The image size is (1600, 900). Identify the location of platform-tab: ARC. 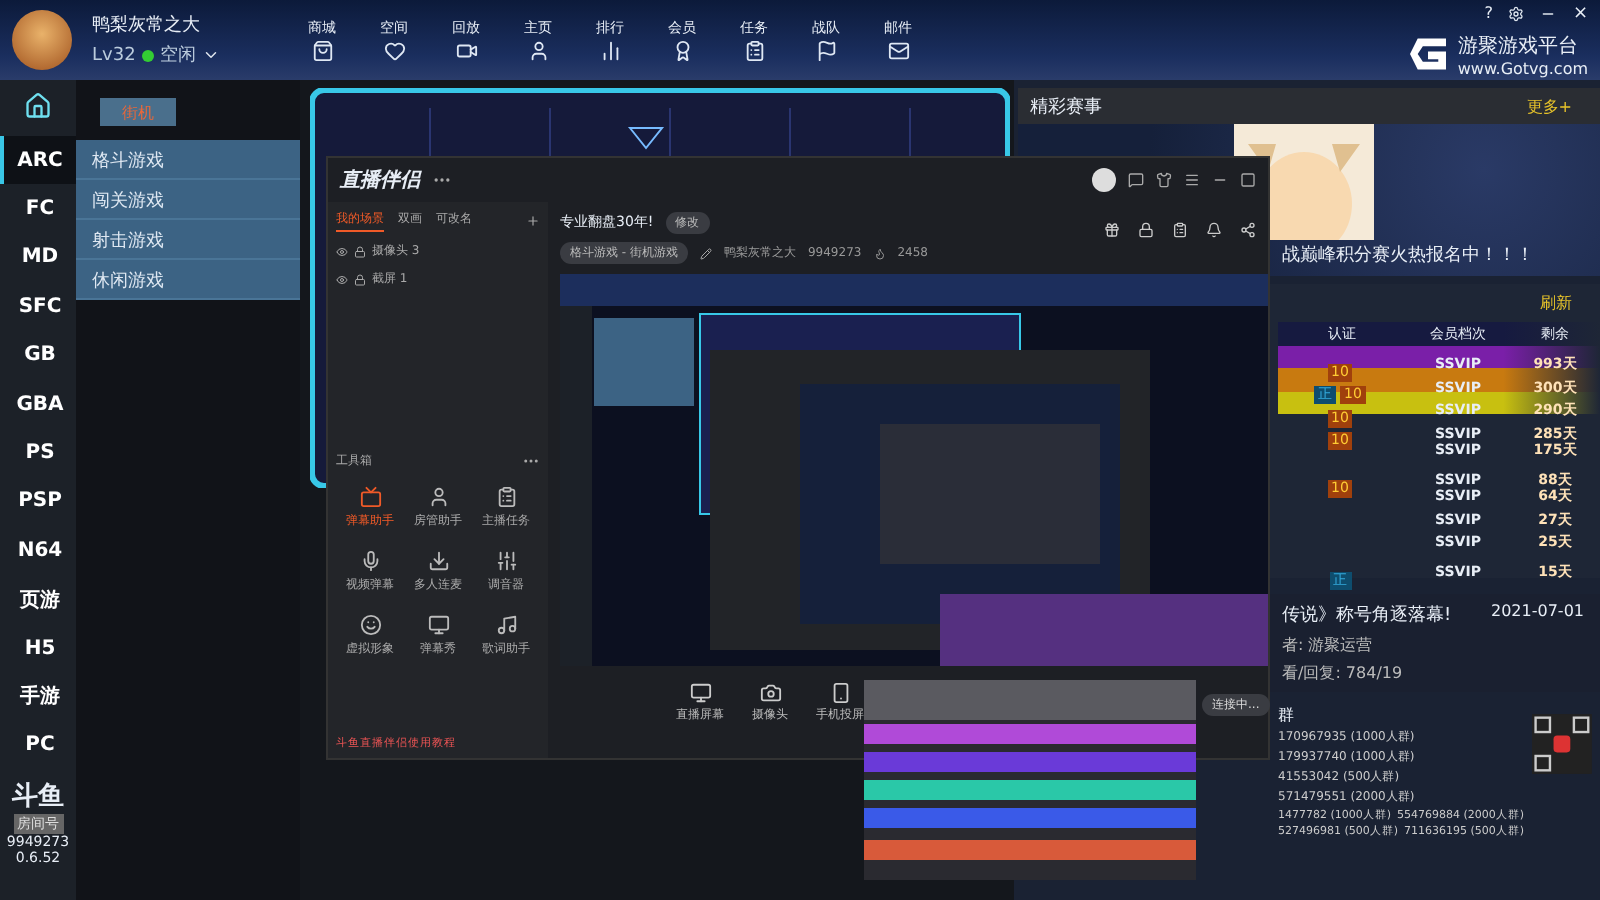
(38, 160).